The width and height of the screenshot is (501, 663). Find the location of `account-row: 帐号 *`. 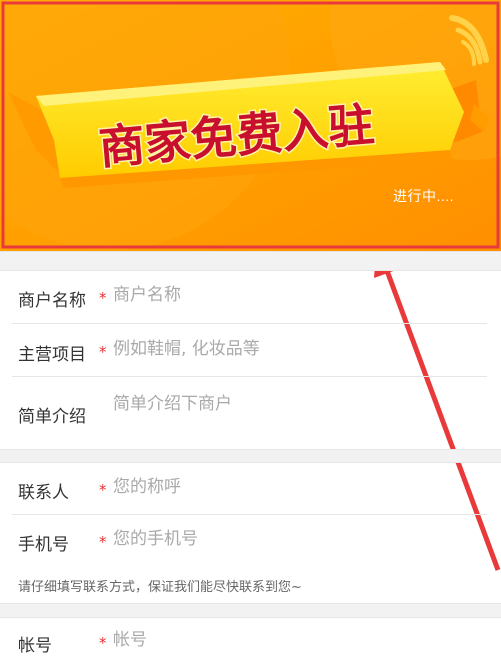

account-row: 帐号 * is located at coordinates (250, 640).